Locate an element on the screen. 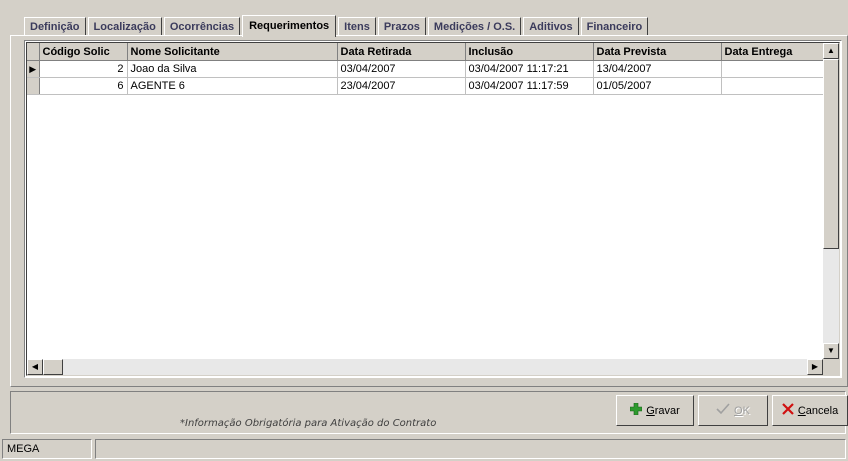 Image resolution: width=848 pixels, height=461 pixels. tab-medicoes: Medições / O.S. is located at coordinates (474, 26).